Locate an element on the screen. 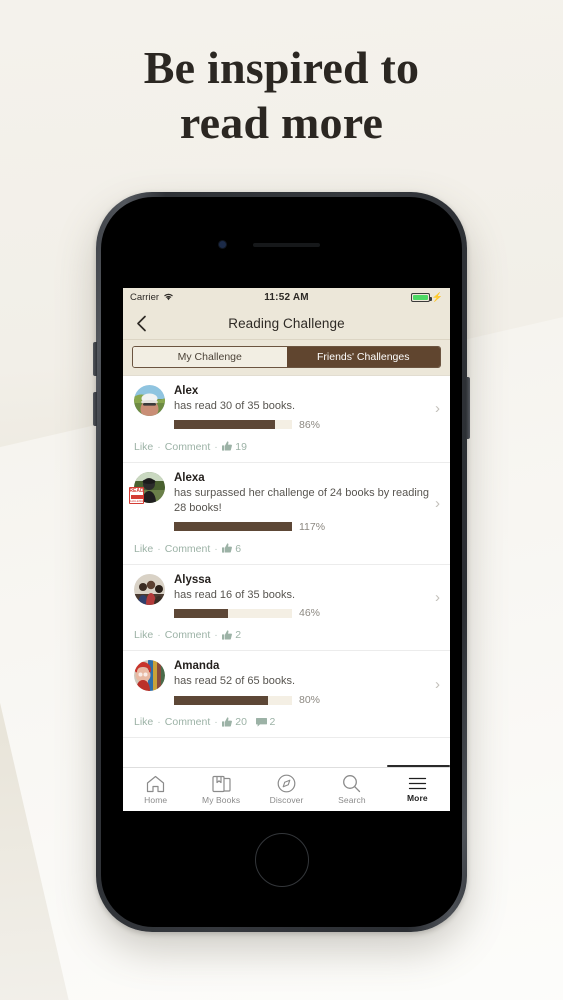  list-item-actions: Like · Comment · 19 is located at coordinates (286, 447).